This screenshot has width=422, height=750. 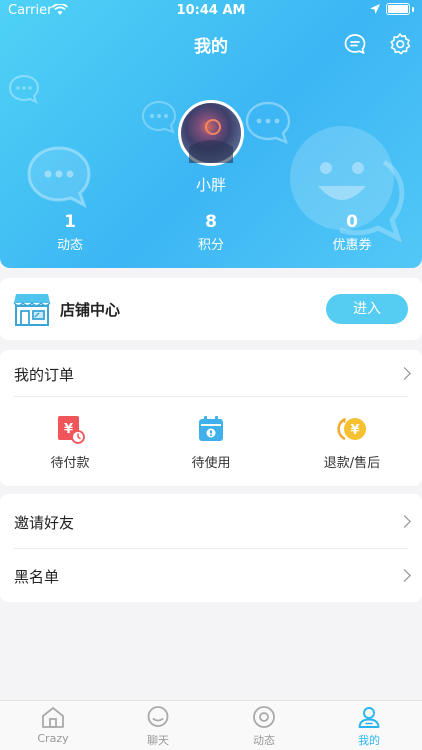 I want to click on stat-label: 动态, so click(x=69, y=245).